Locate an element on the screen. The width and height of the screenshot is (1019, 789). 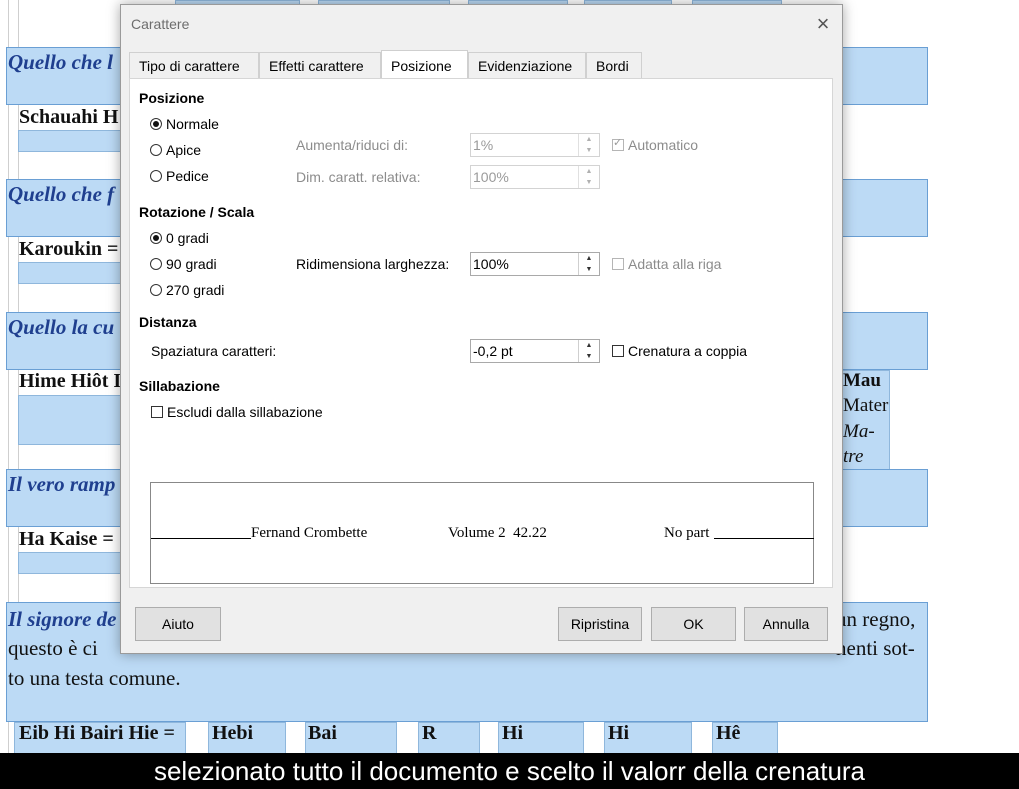
radio-270-degrees: 270 gradi is located at coordinates (187, 290).